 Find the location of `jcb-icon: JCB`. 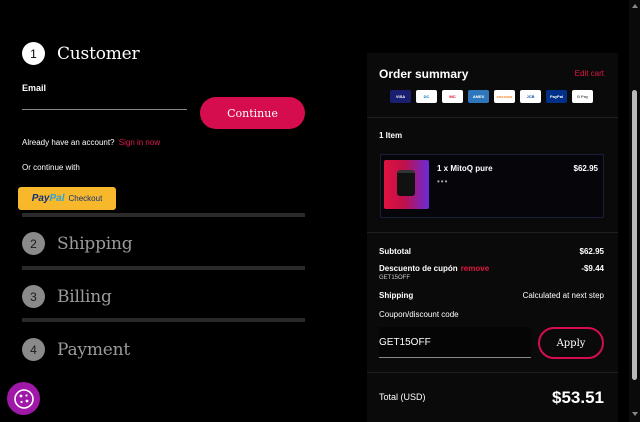

jcb-icon: JCB is located at coordinates (530, 96).